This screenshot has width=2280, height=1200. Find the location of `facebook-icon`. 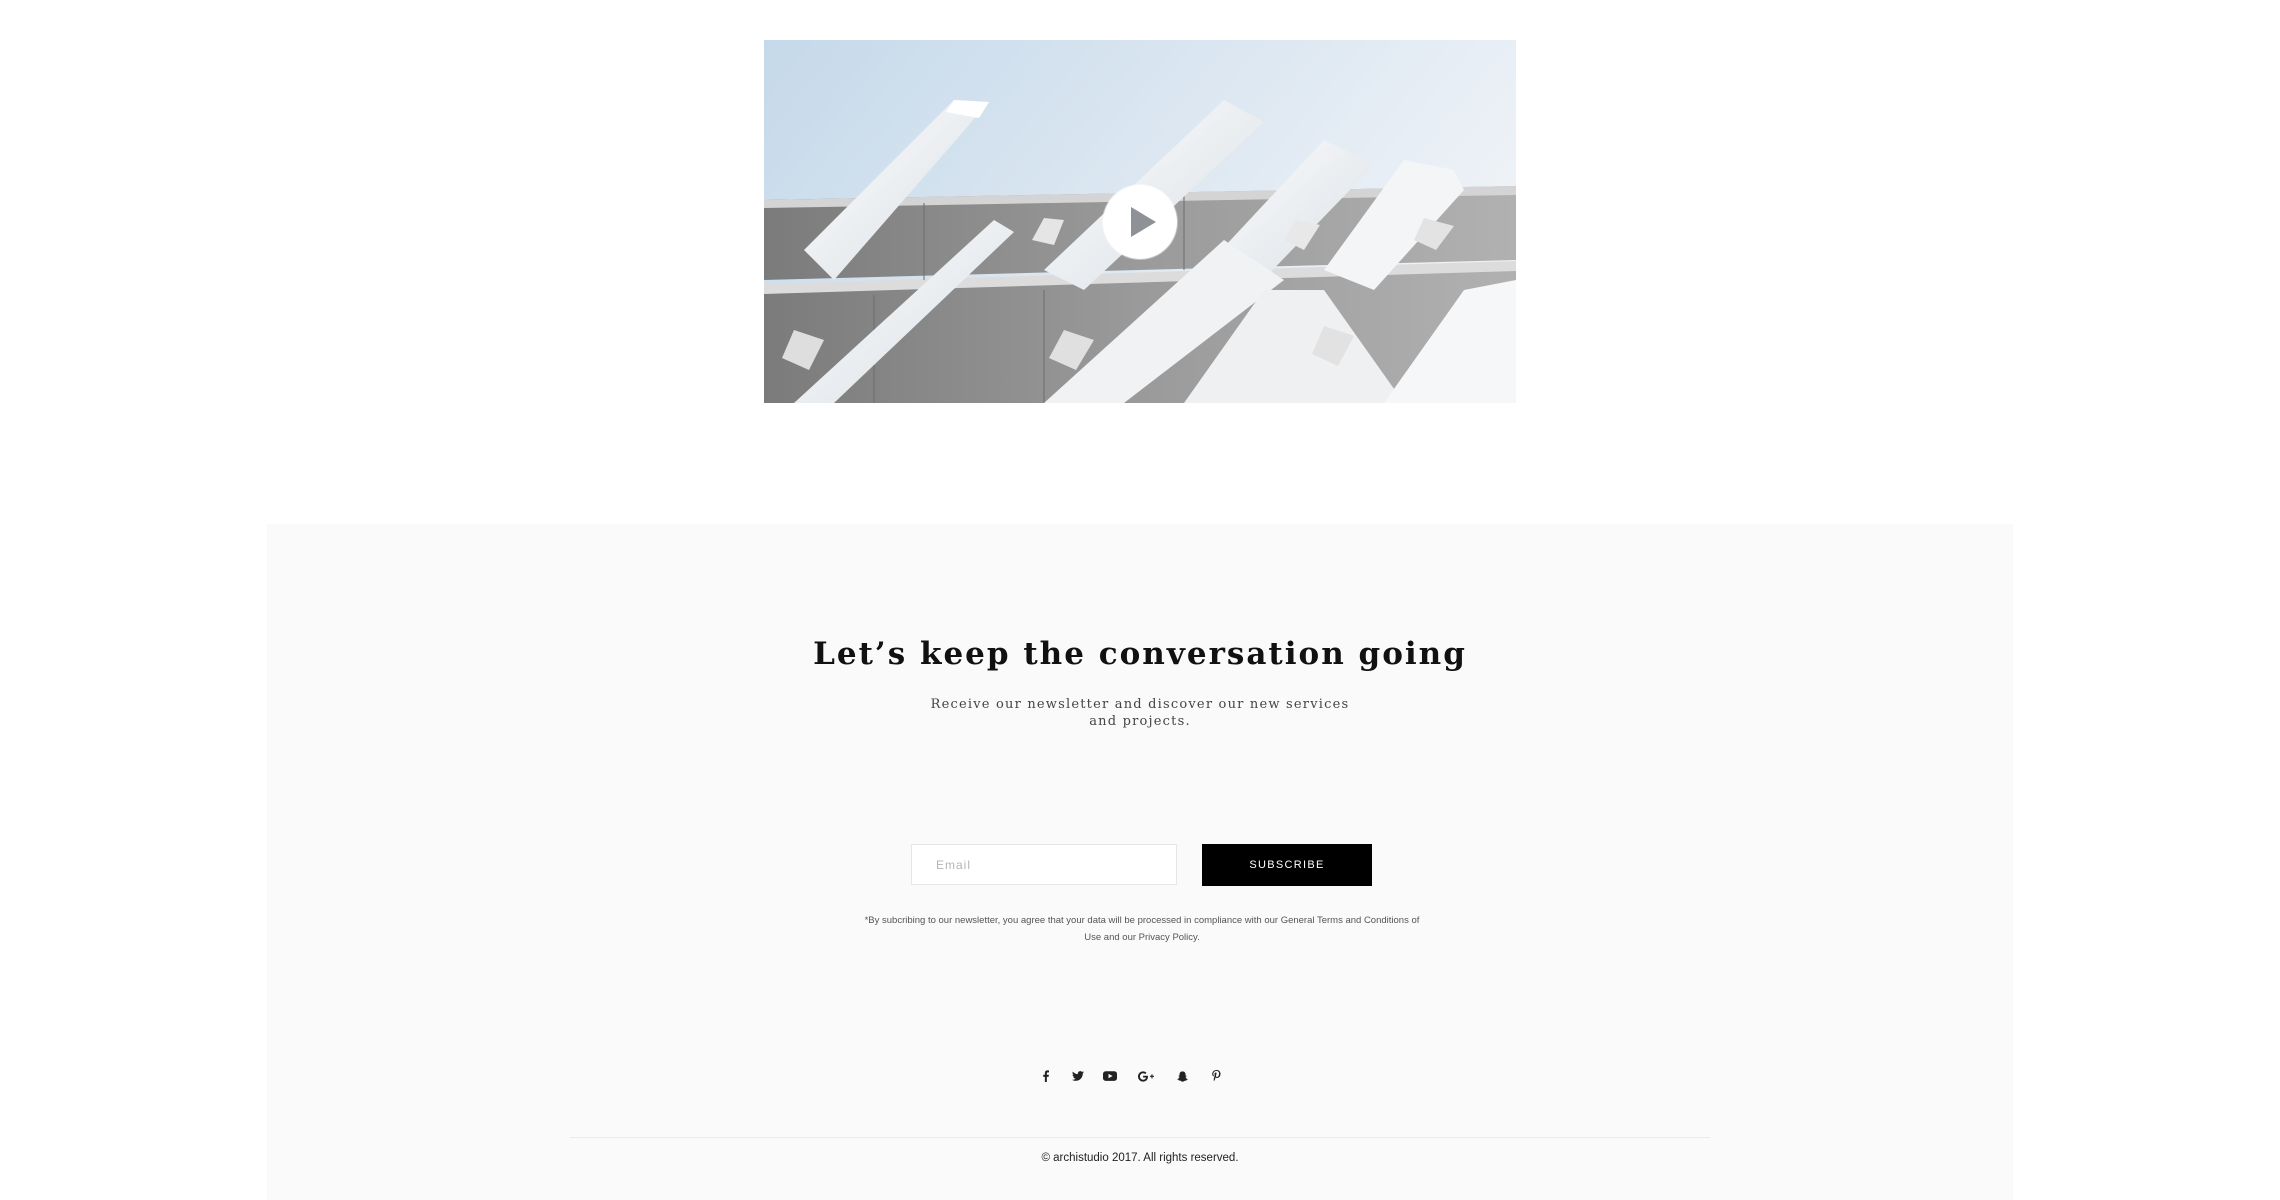

facebook-icon is located at coordinates (1046, 1076).